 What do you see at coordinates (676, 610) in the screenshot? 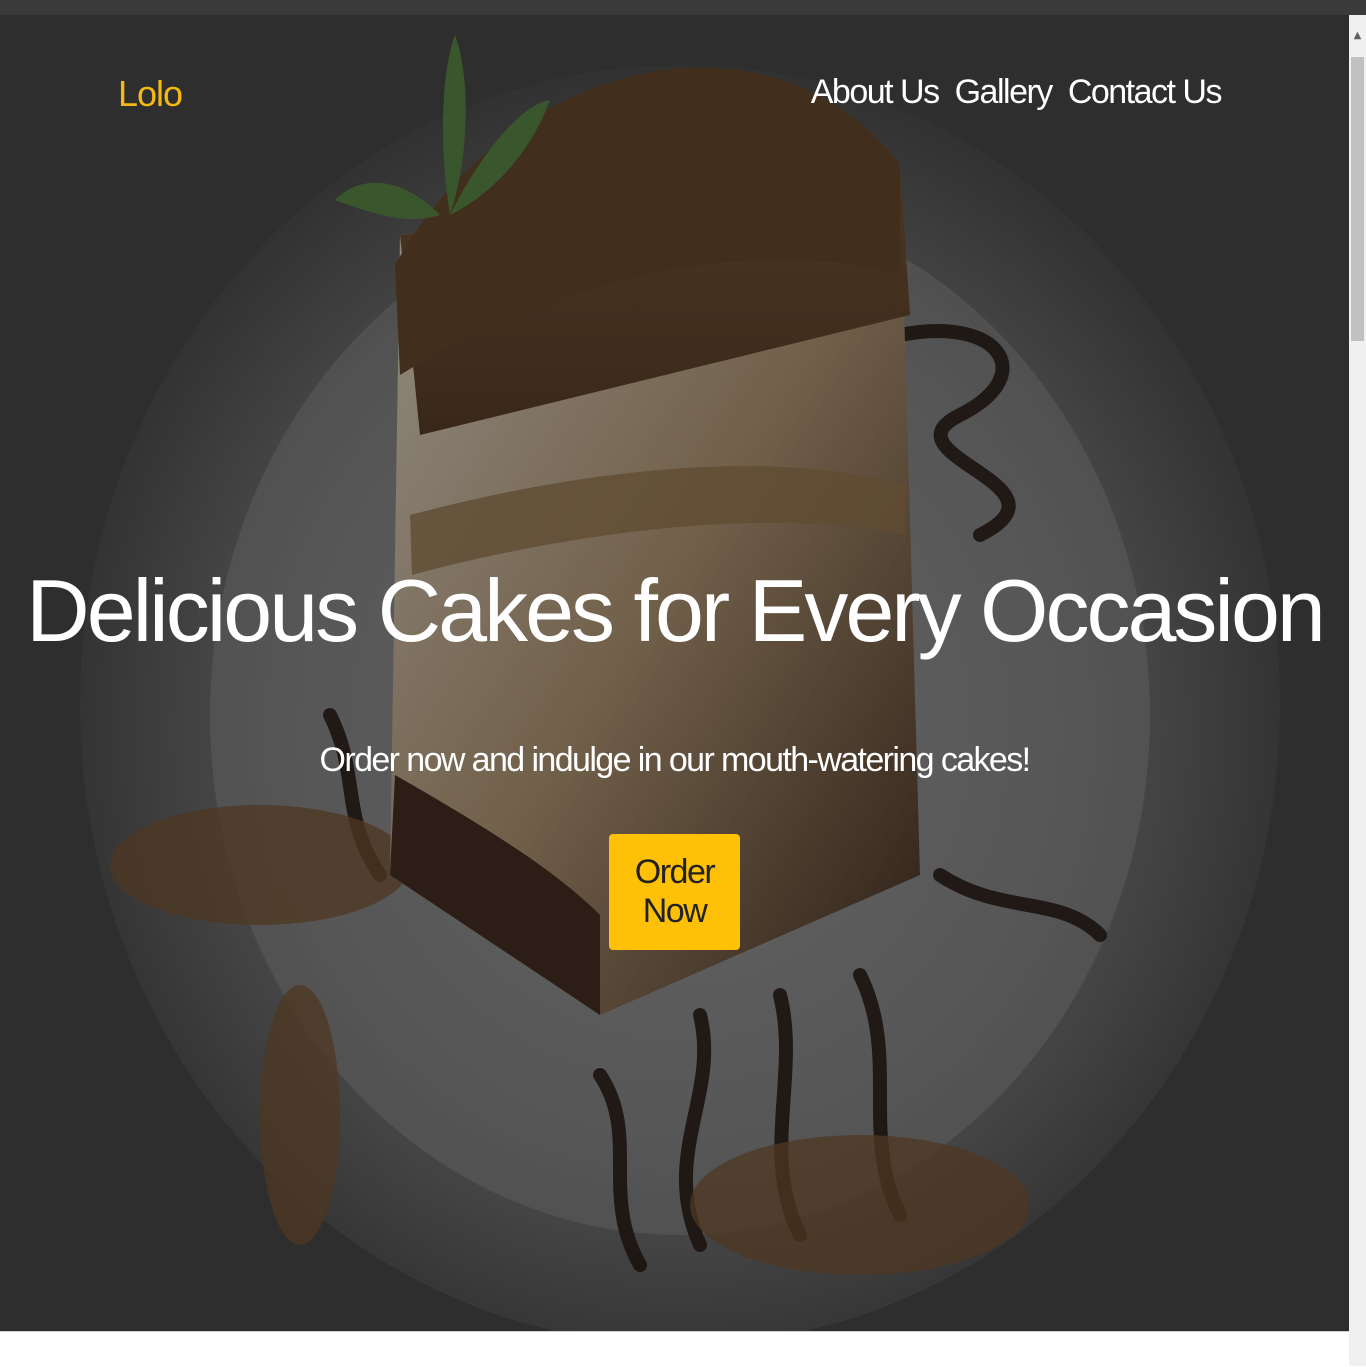
I see `hero-title: Delicious Cakes for Every Occasion` at bounding box center [676, 610].